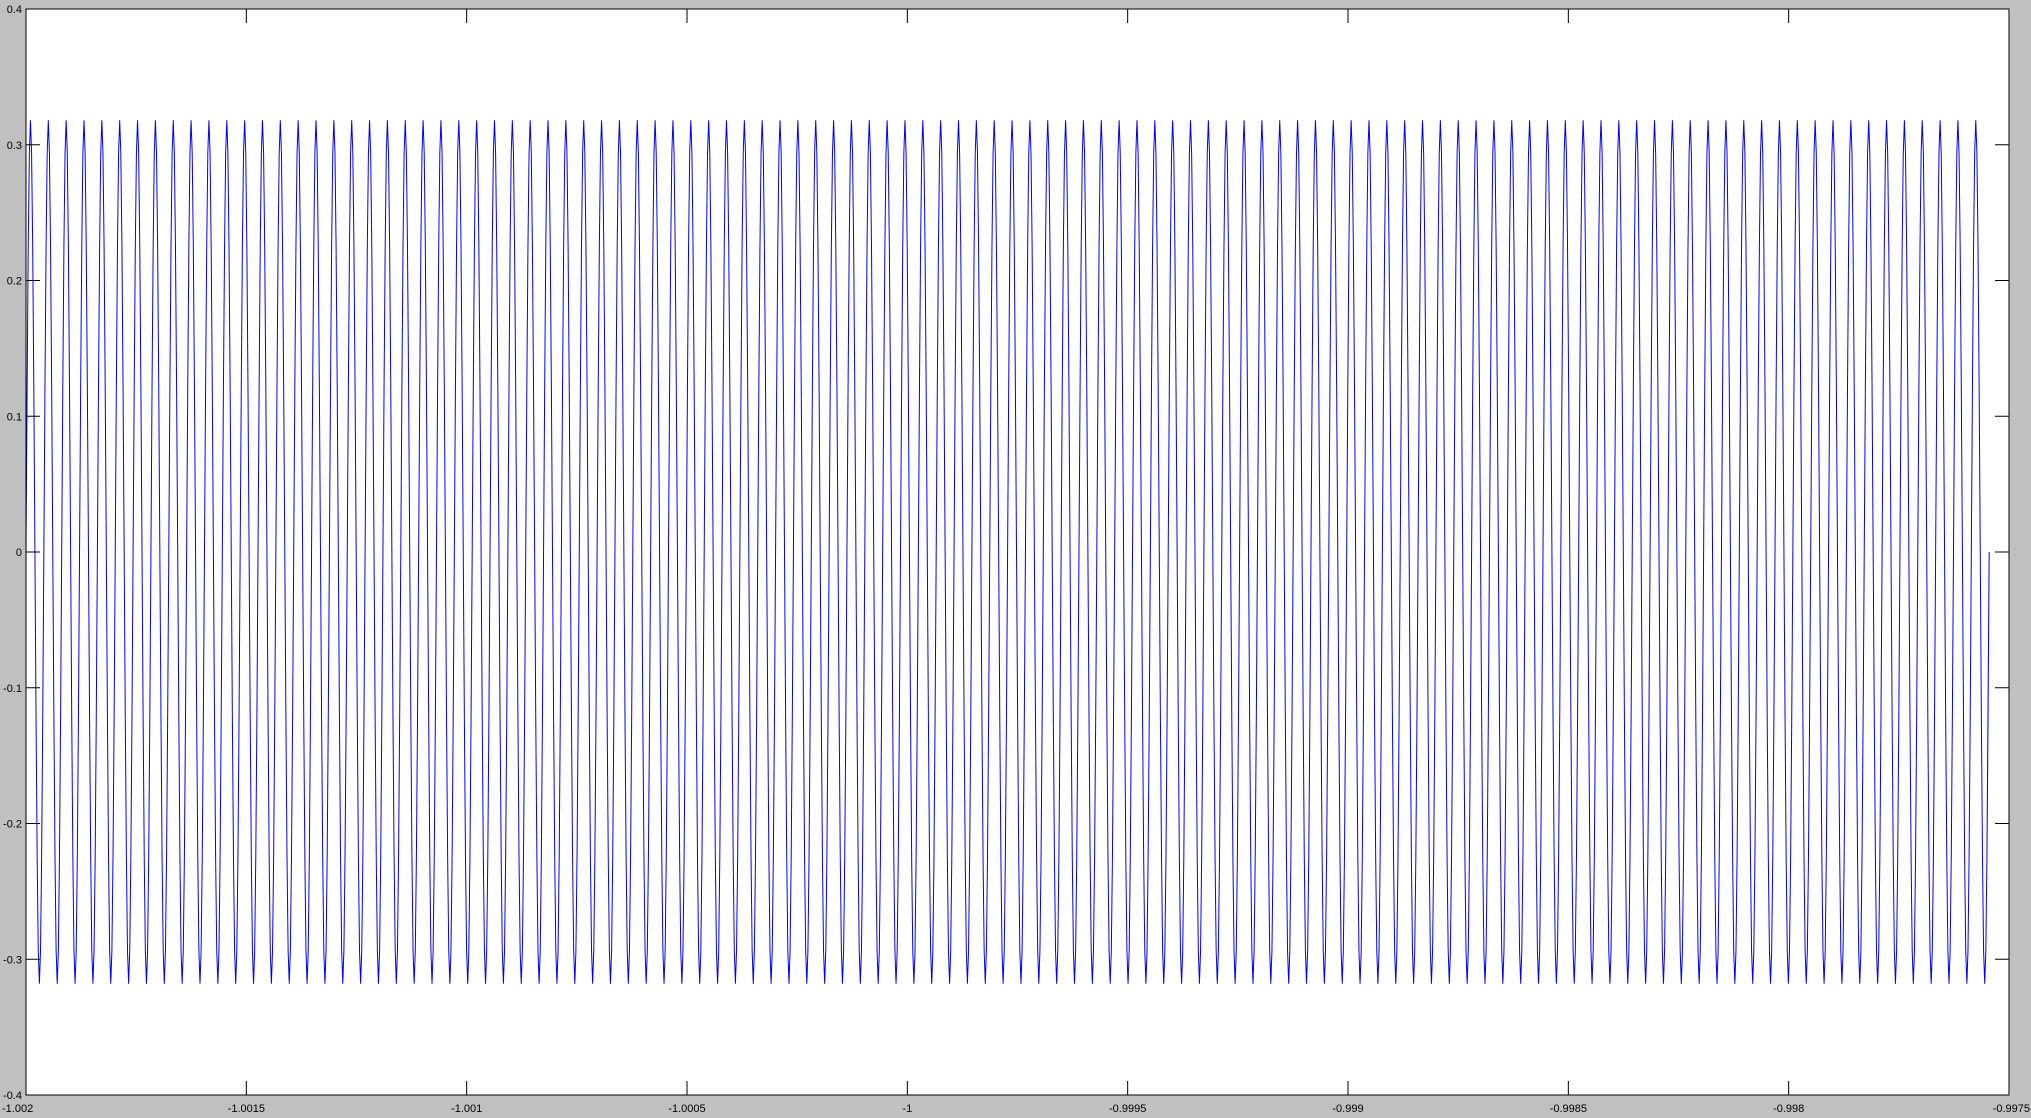  Describe the element at coordinates (466, 1109) in the screenshot. I see `x-tick-label: -1.001` at that location.